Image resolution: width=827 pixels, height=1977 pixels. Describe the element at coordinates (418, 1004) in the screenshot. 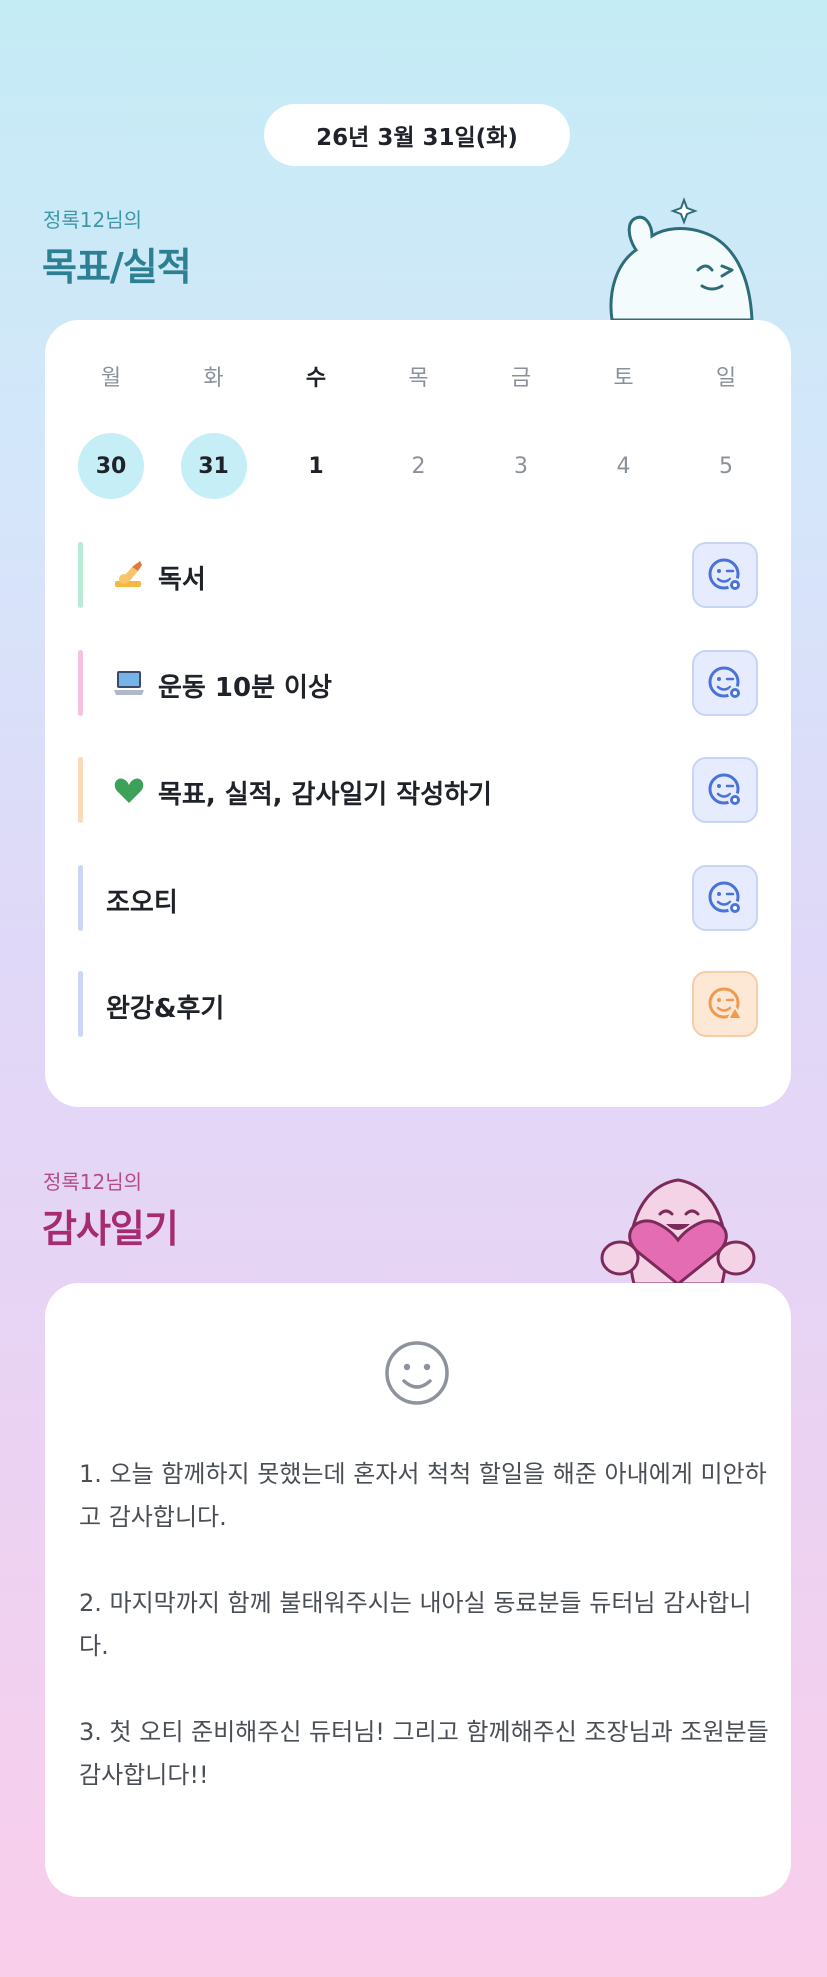

I see `goal-item: 완강&후기` at that location.